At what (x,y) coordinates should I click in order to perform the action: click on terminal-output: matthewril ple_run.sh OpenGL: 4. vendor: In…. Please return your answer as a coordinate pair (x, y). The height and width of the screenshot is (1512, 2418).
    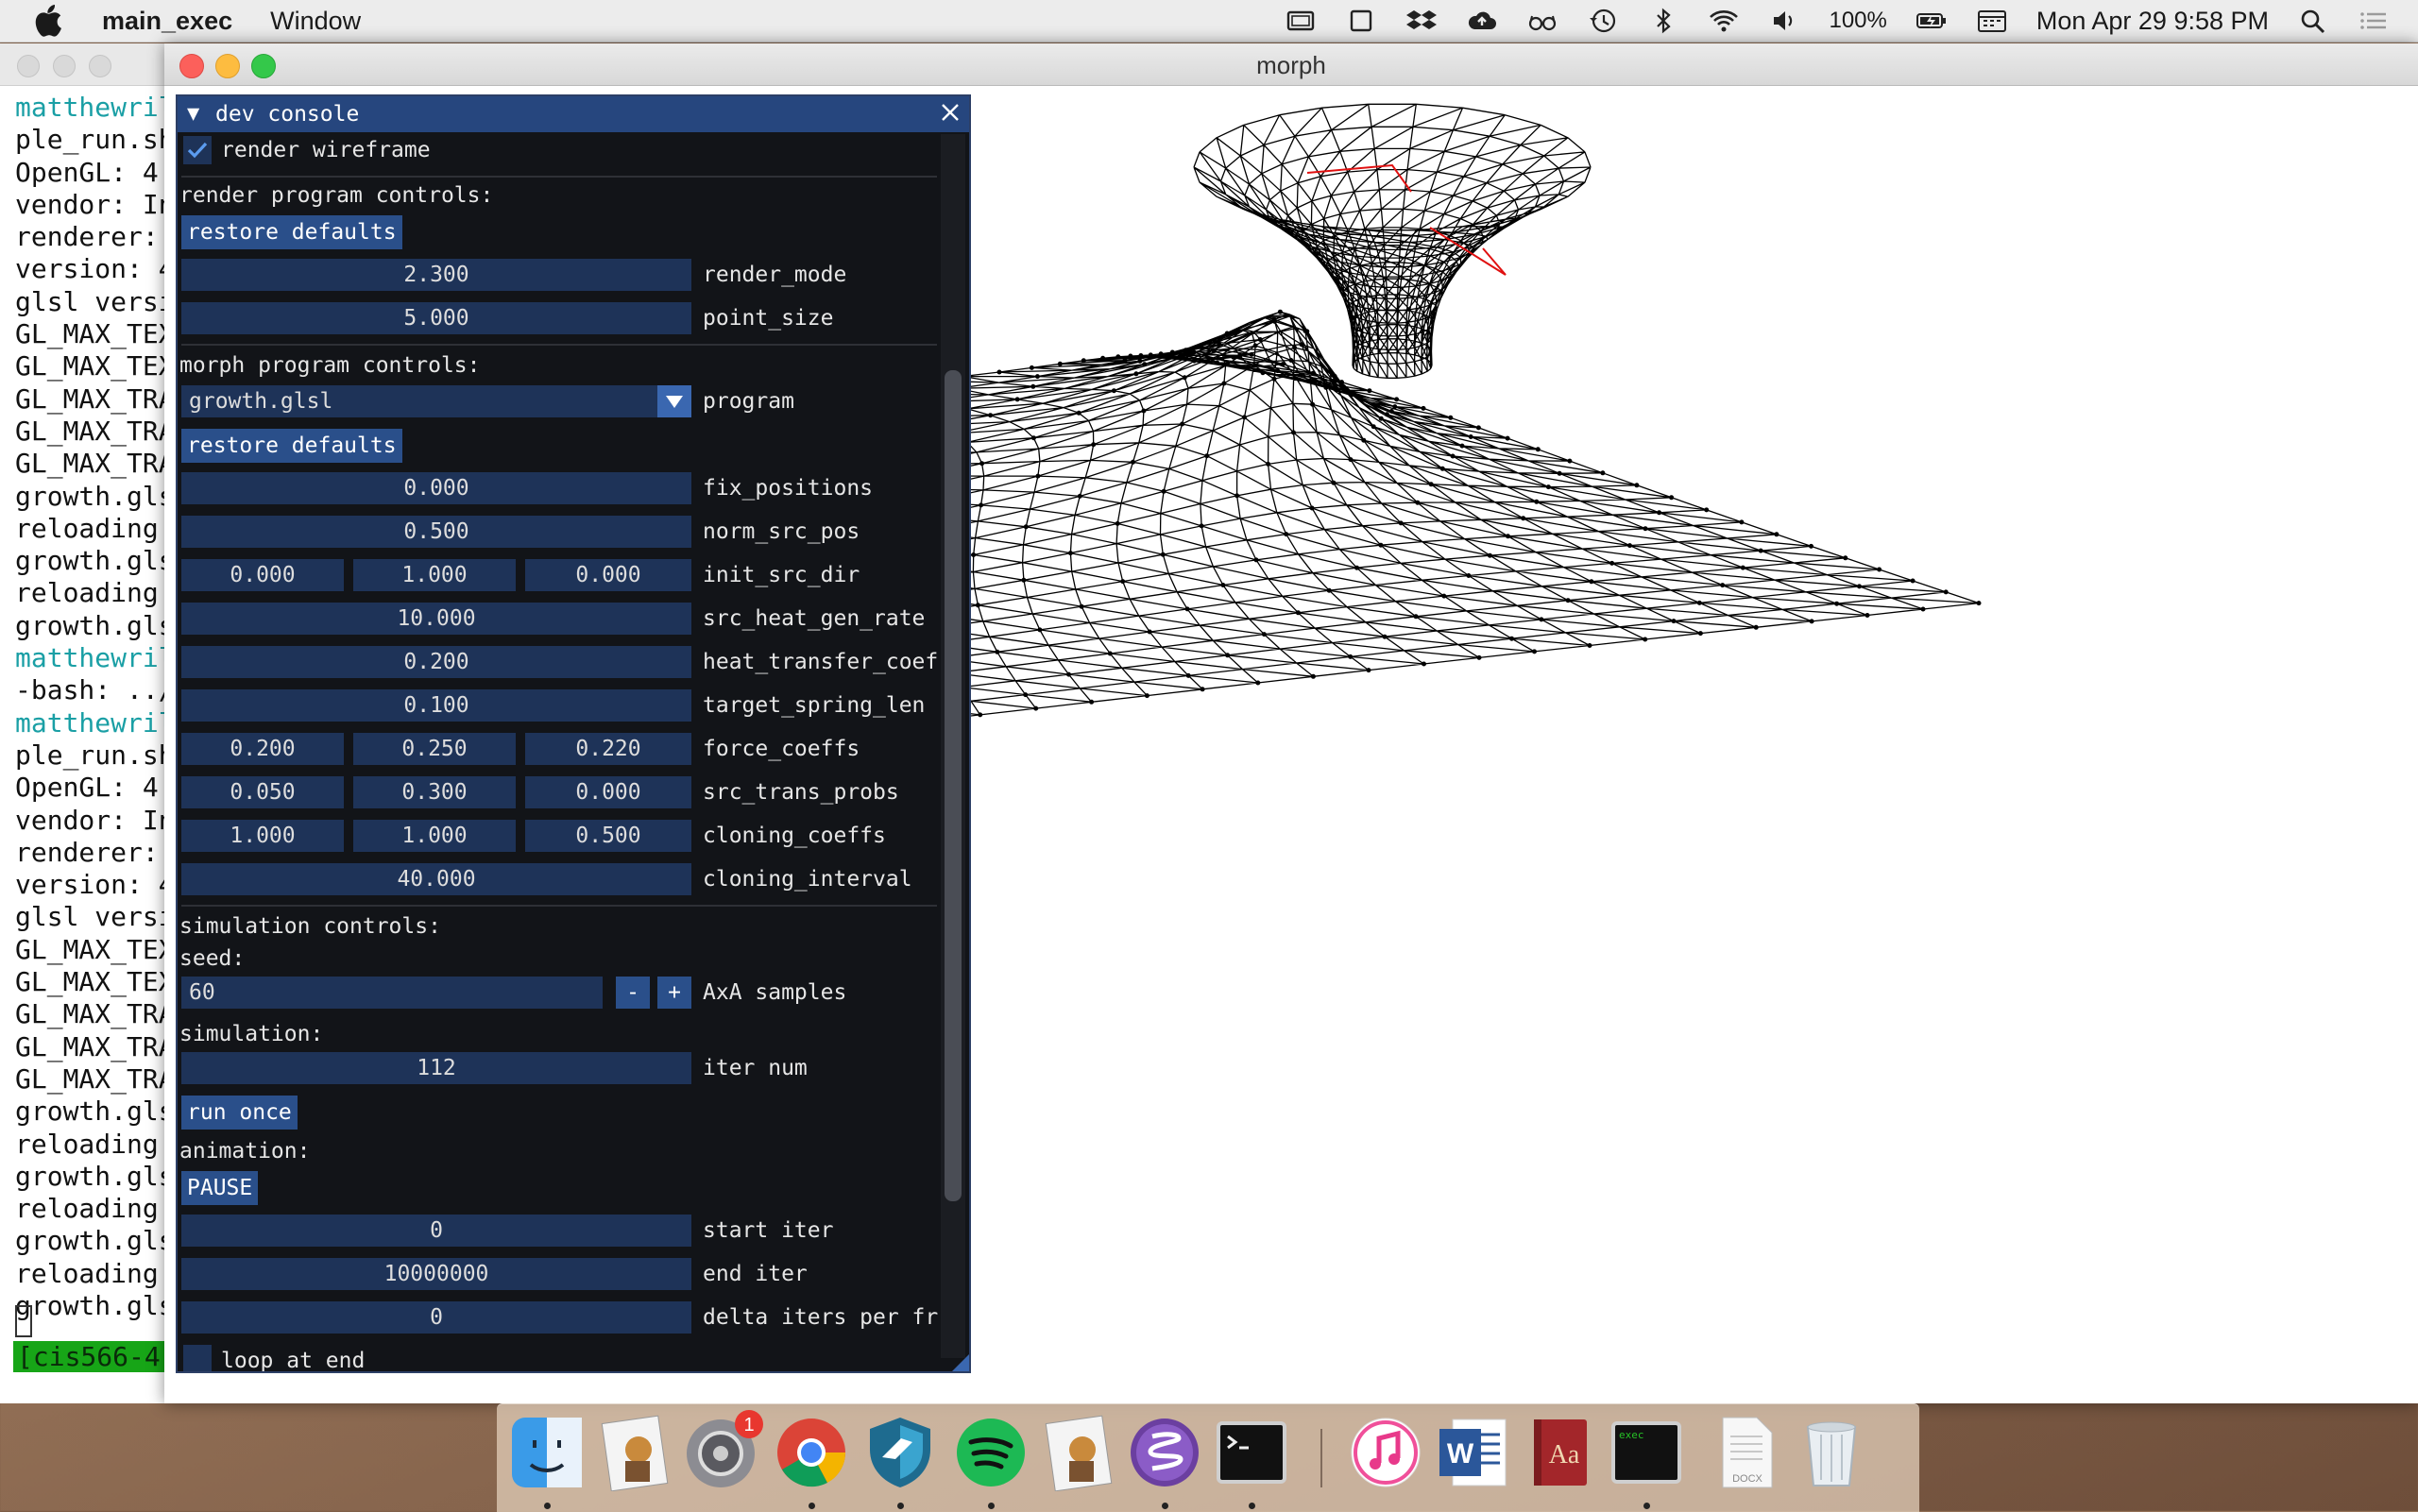
    Looking at the image, I should click on (89, 704).